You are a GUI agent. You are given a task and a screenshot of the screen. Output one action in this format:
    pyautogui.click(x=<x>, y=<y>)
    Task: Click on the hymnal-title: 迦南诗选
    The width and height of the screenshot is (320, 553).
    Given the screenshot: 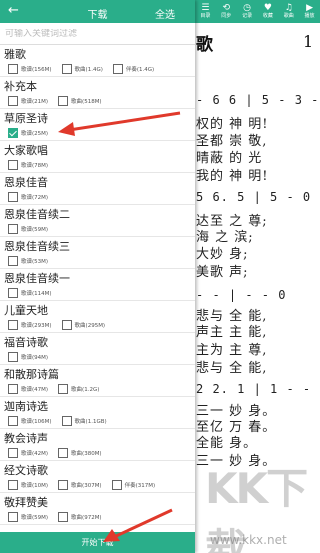 What is the action you would take?
    pyautogui.click(x=26, y=406)
    